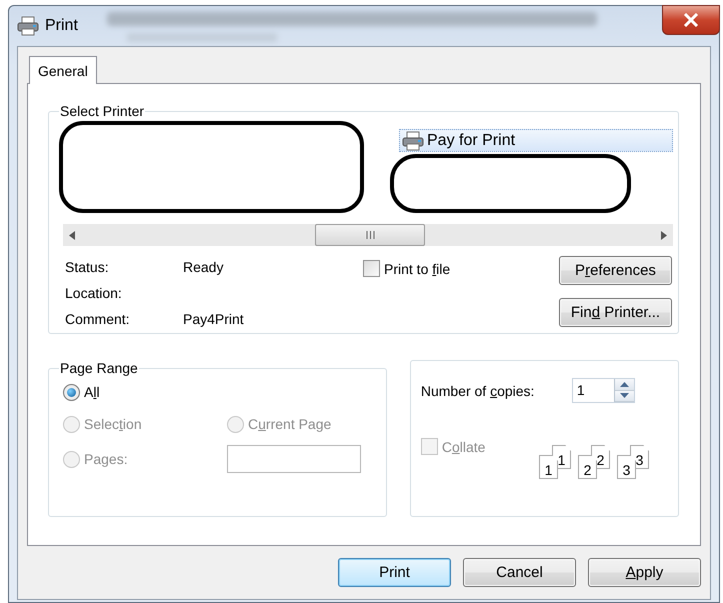 The width and height of the screenshot is (723, 603). I want to click on copies-spin-field: 1, so click(603, 390).